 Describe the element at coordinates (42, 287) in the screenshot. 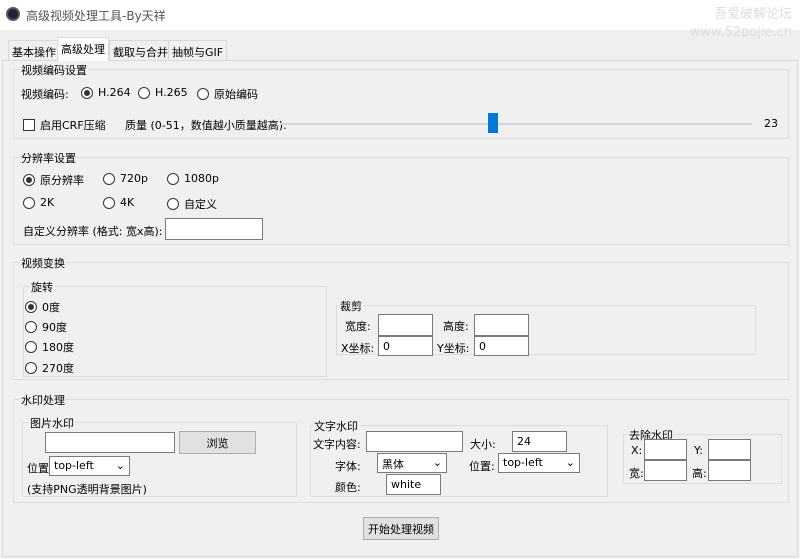

I see `group-title: 旋转` at that location.